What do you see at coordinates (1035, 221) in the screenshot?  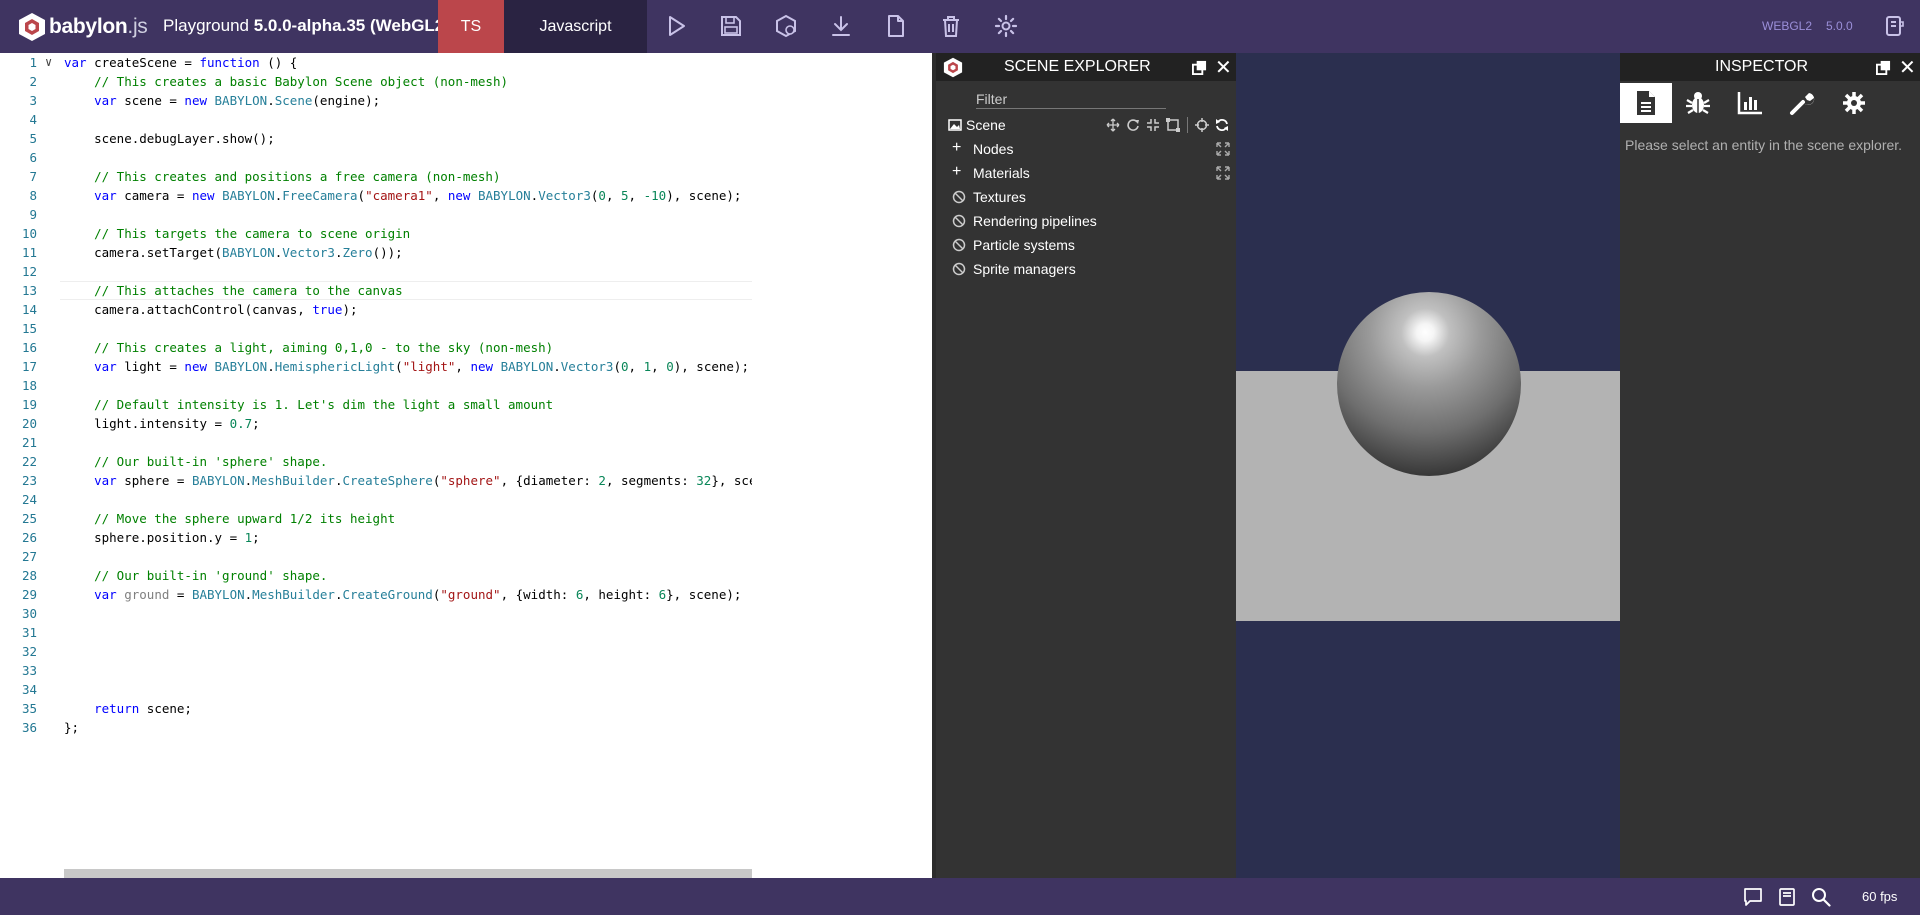 I see `tree-item-label: Rendering pipelines` at bounding box center [1035, 221].